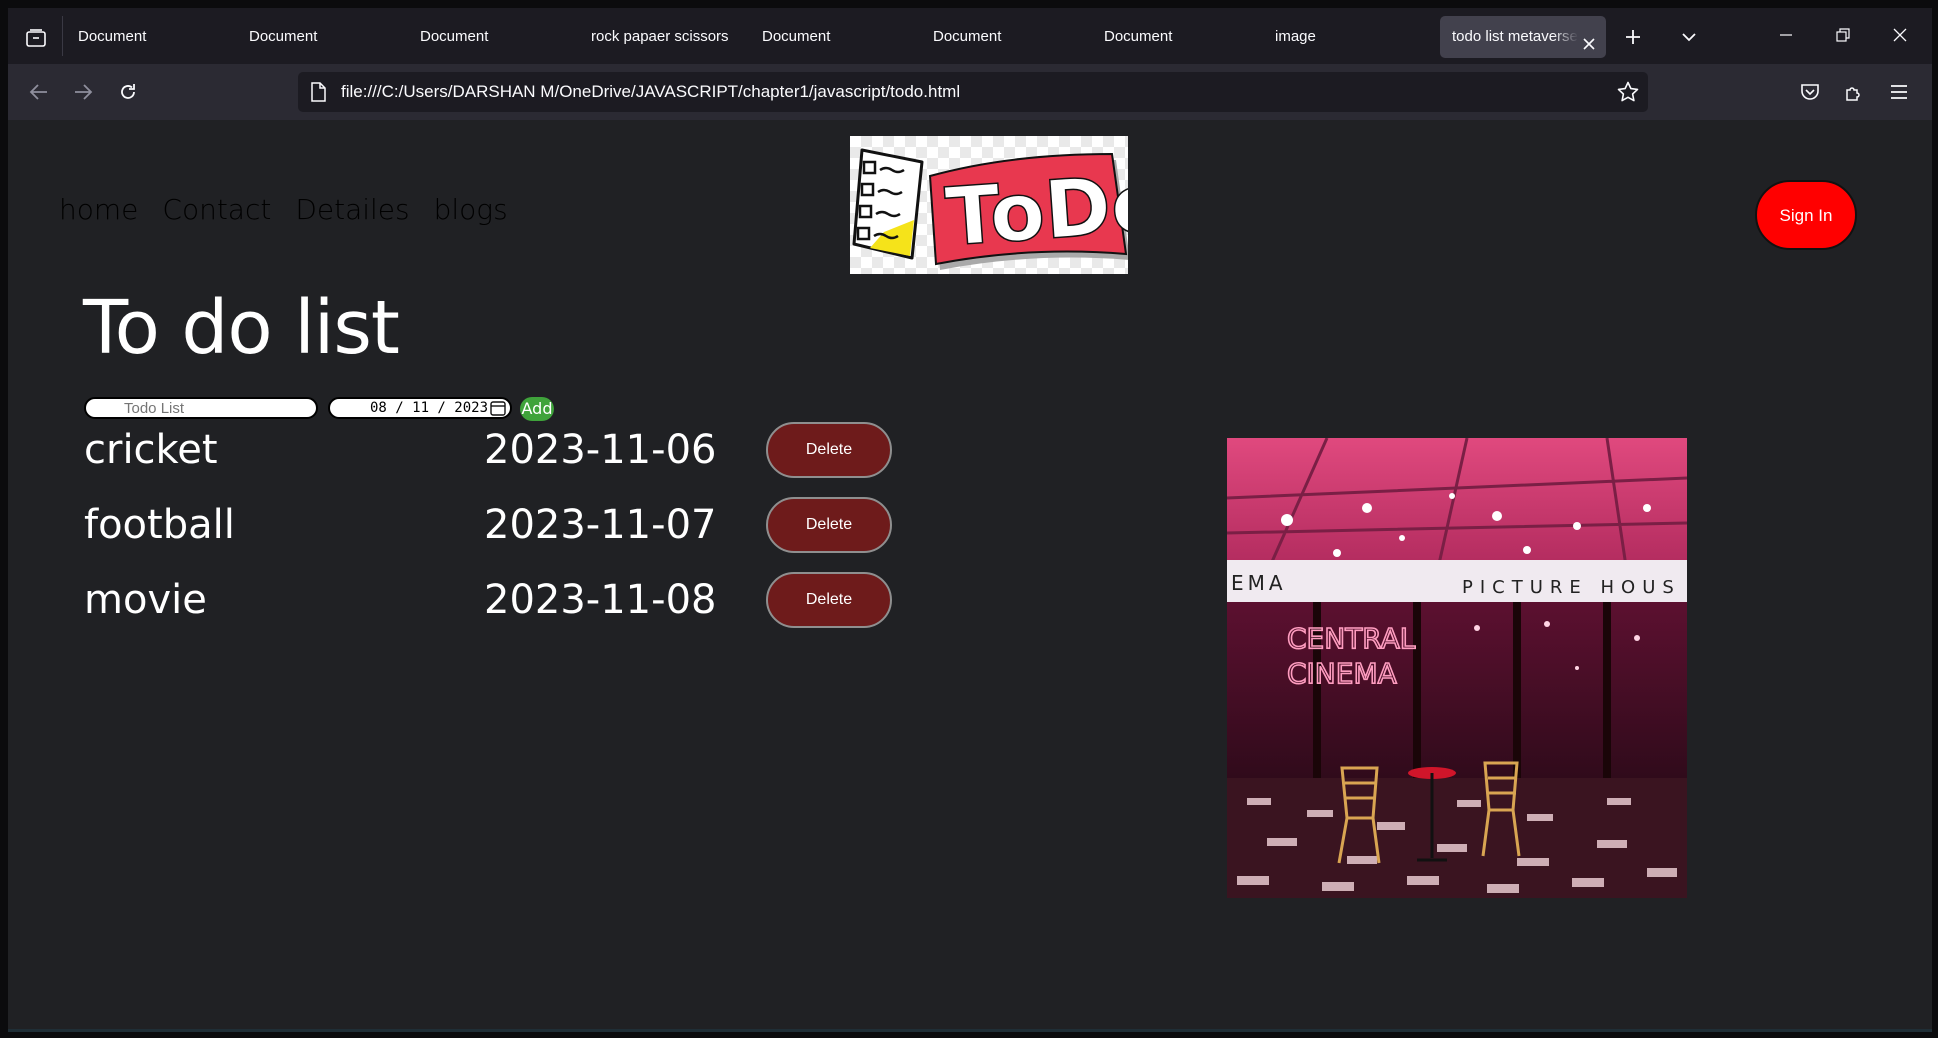  I want to click on photo-neon-line2: CINEMA, so click(1342, 673).